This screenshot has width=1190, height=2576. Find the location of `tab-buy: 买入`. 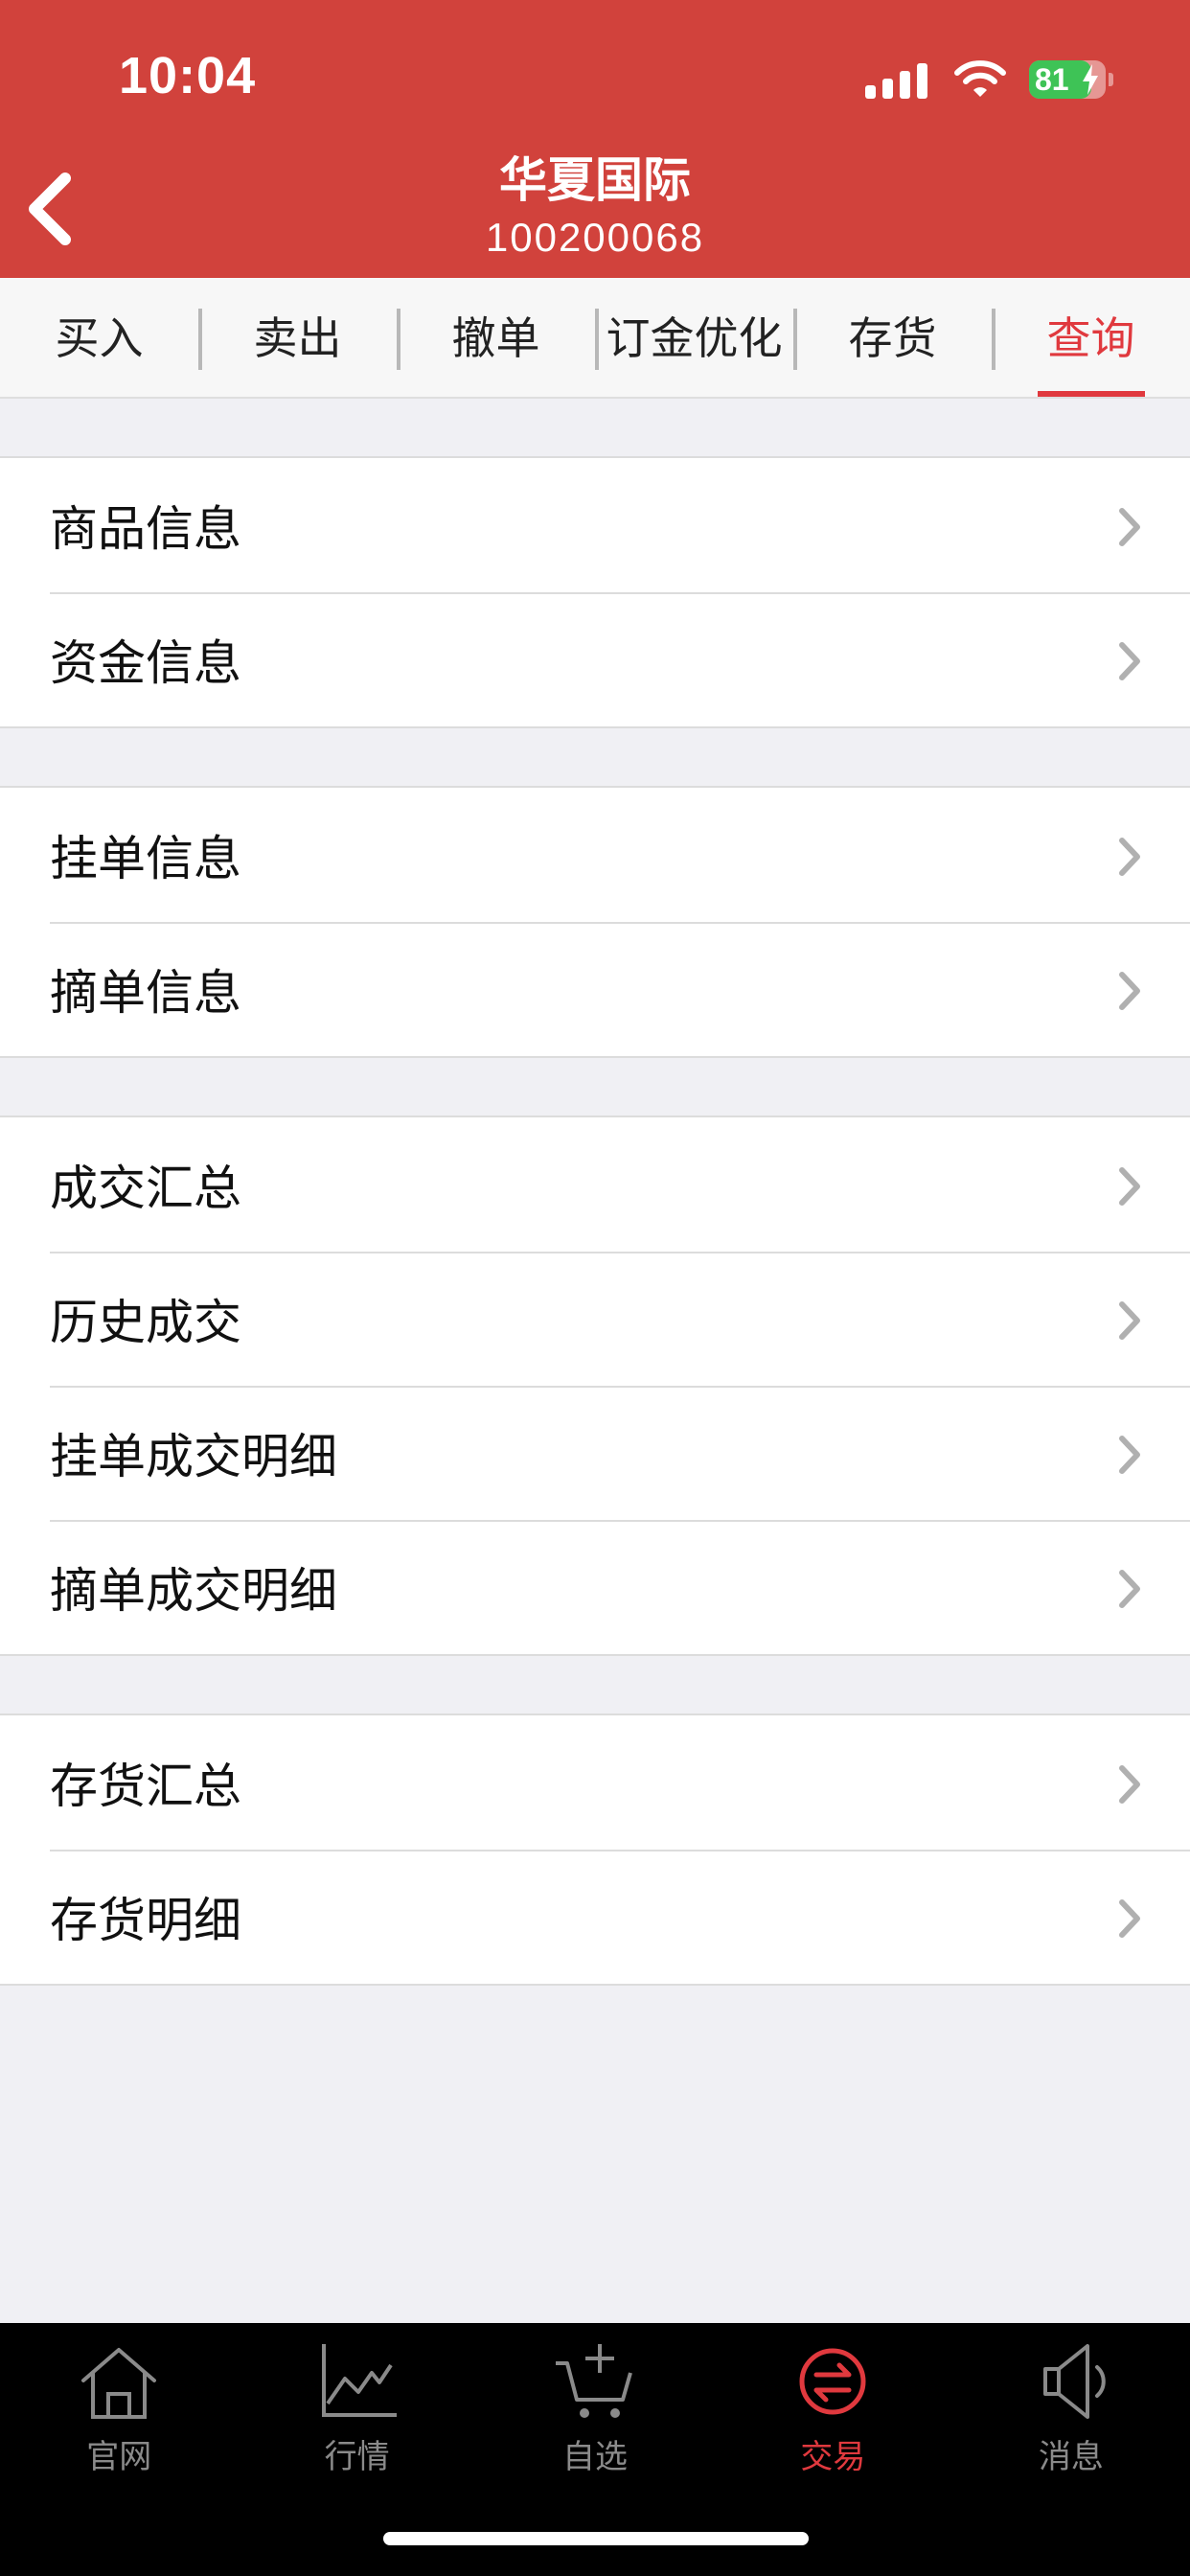

tab-buy: 买入 is located at coordinates (99, 337).